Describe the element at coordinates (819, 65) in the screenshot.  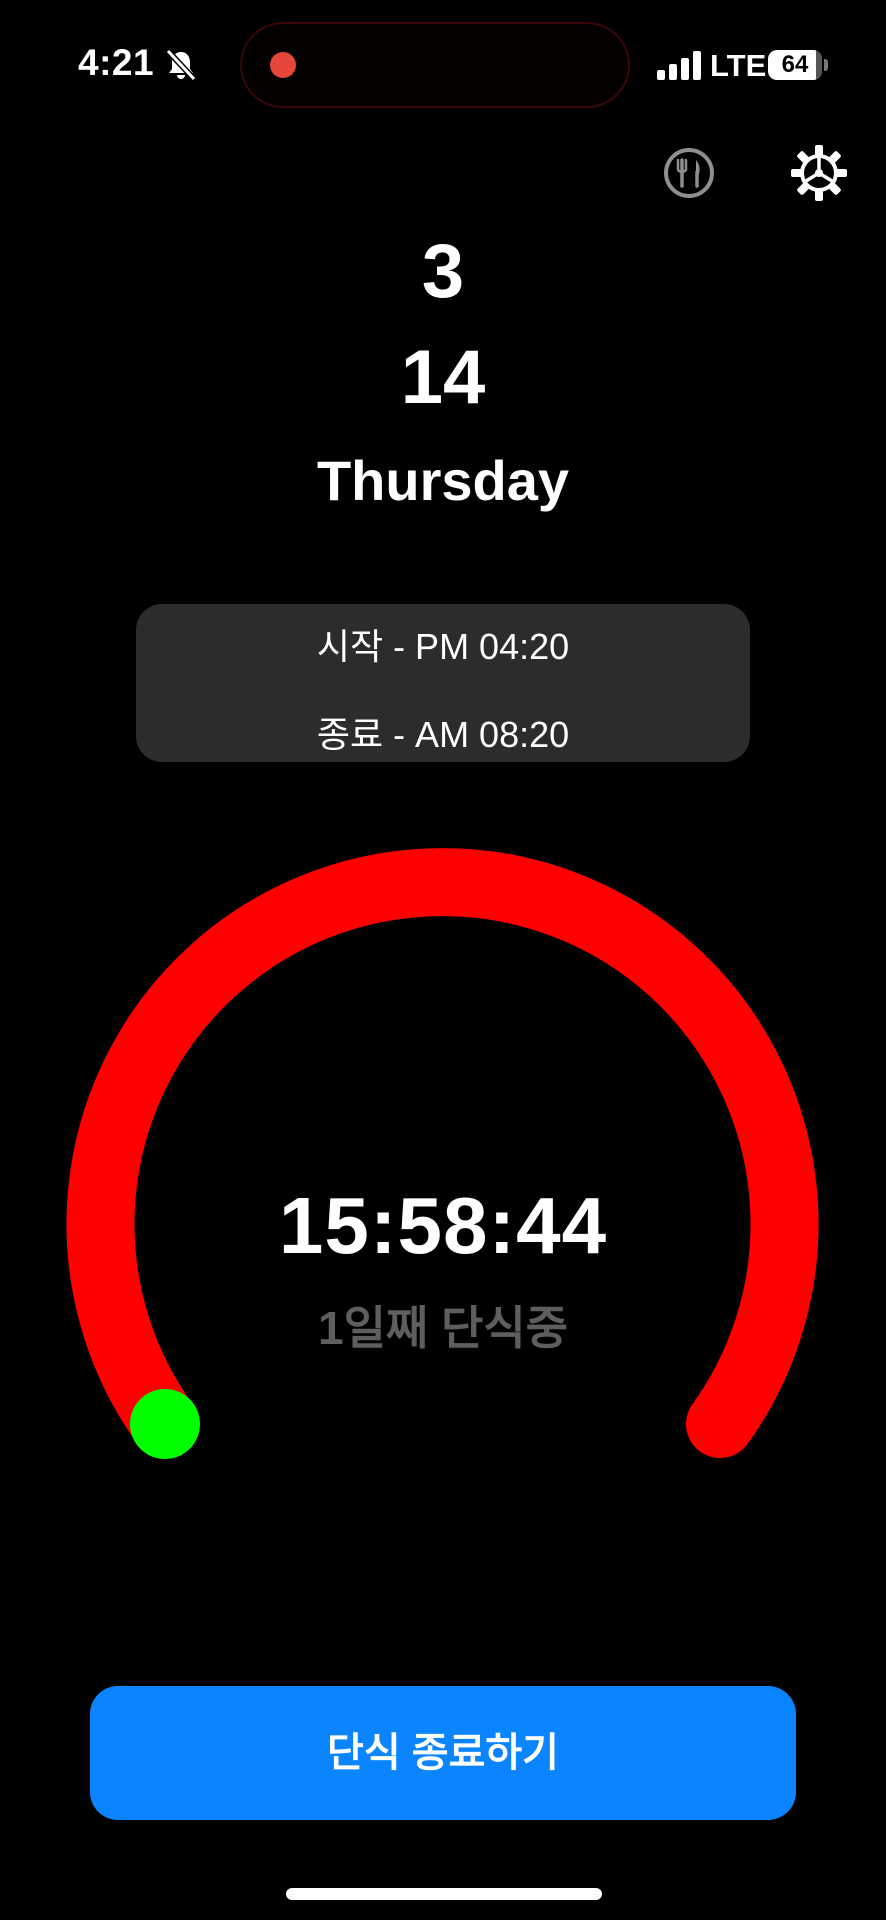
I see `battery-empty-segment` at that location.